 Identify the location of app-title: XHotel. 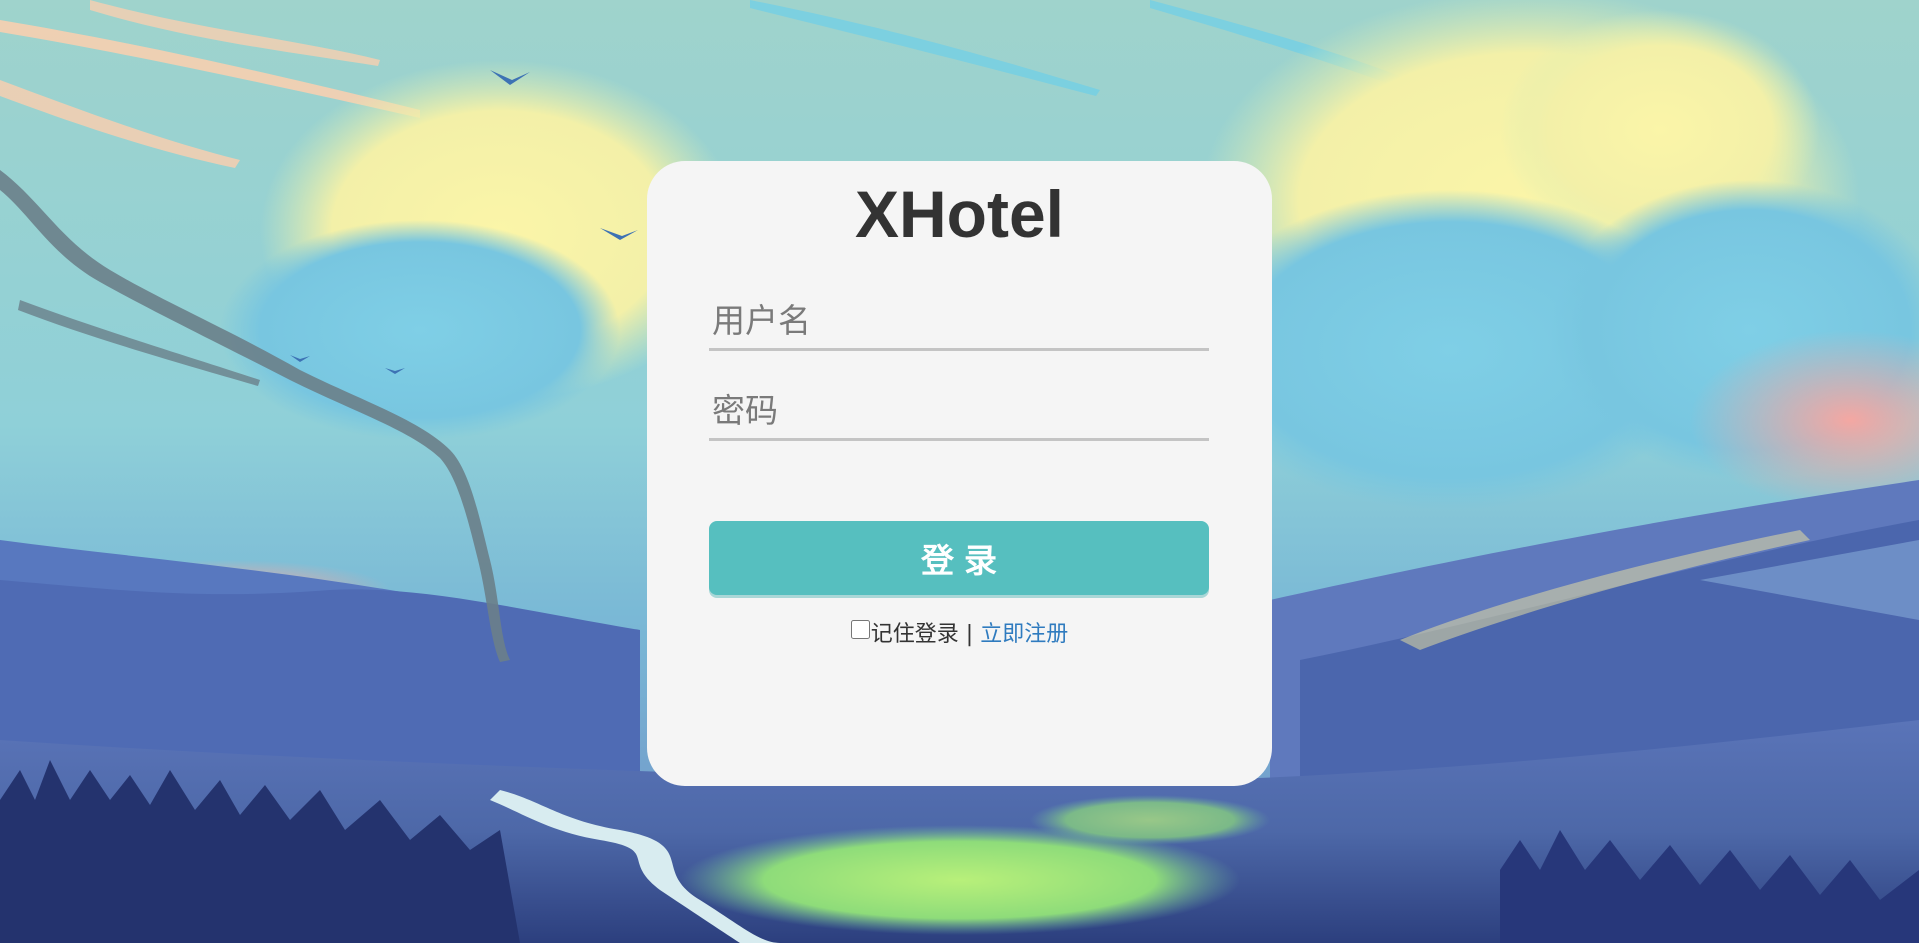
(959, 214).